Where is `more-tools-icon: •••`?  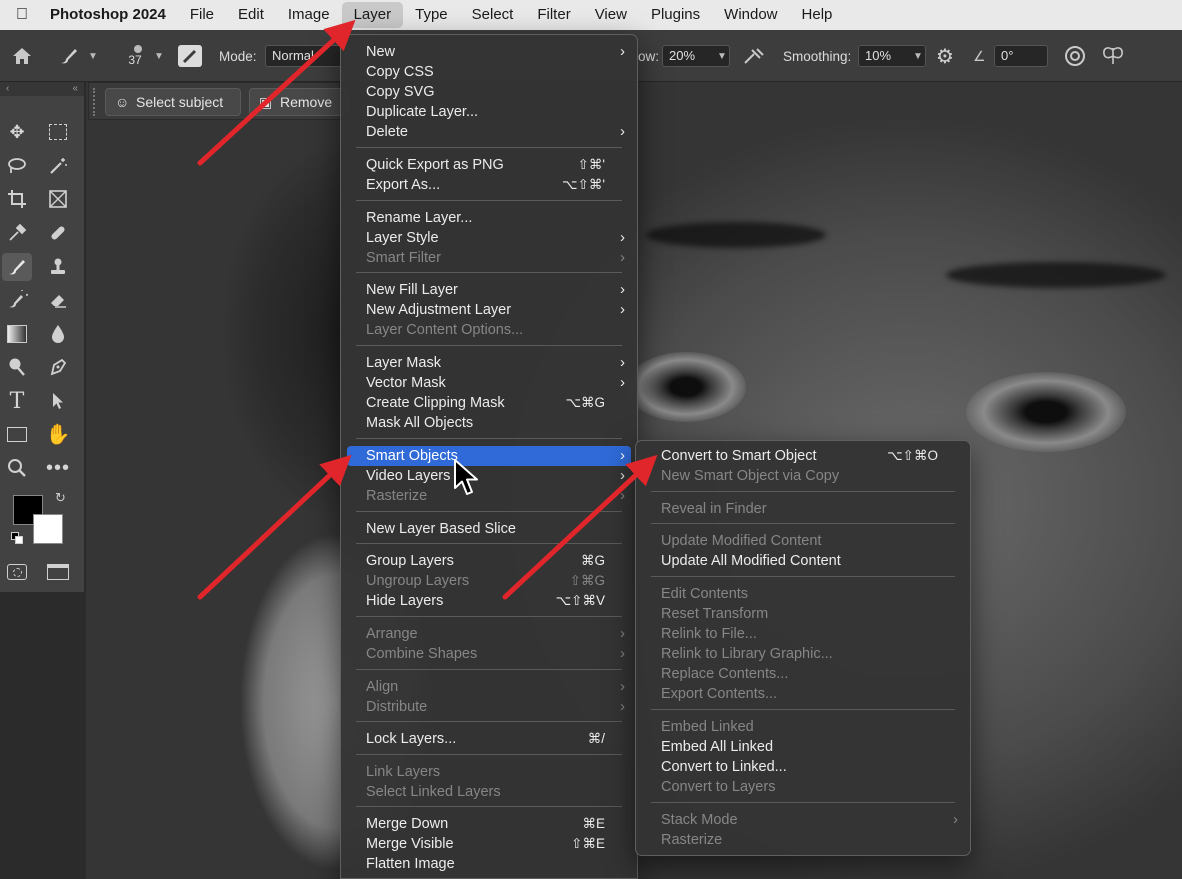
more-tools-icon: ••• is located at coordinates (58, 468).